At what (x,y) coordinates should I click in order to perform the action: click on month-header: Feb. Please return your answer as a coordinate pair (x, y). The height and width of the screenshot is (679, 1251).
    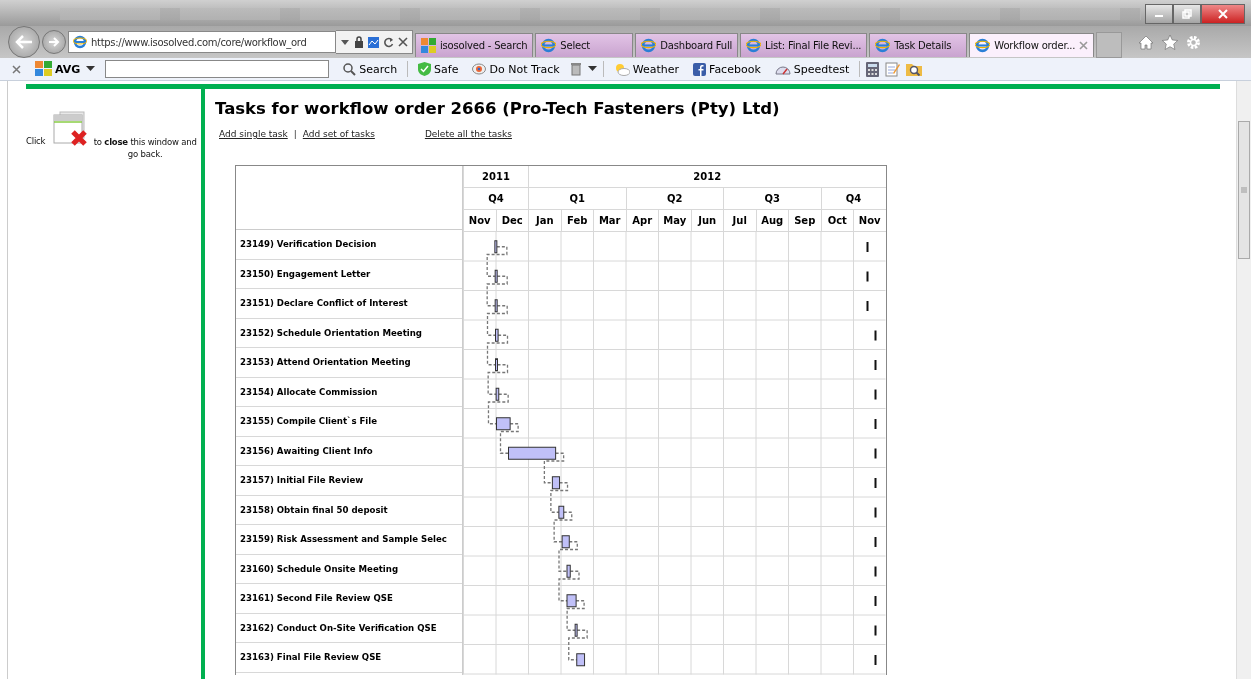
    Looking at the image, I should click on (576, 220).